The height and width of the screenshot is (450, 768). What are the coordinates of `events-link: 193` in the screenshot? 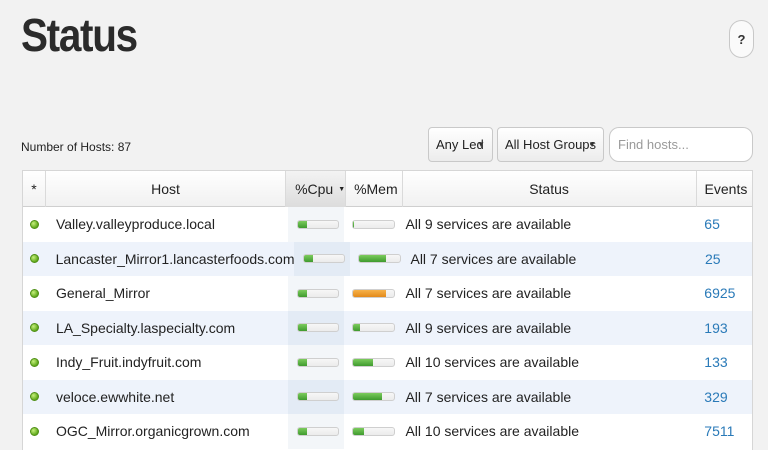 It's located at (715, 328).